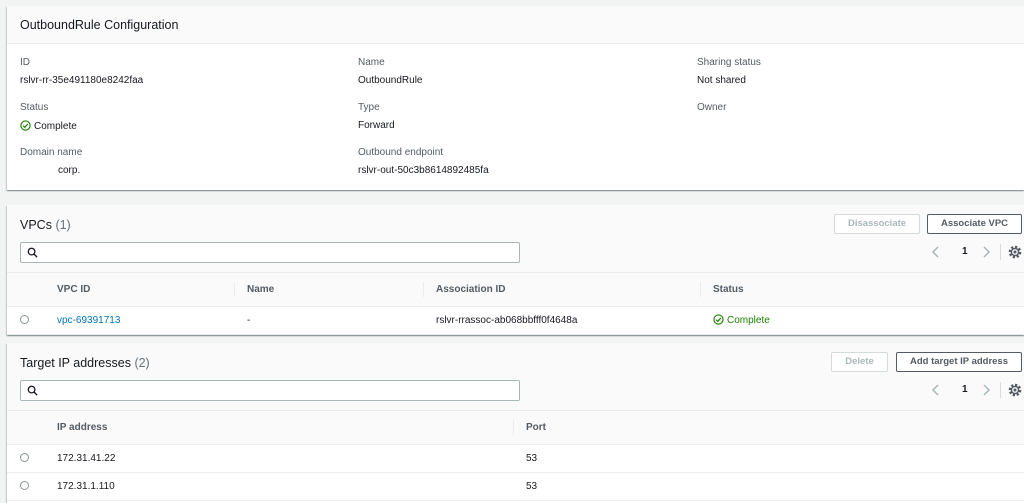 The image size is (1024, 503). Describe the element at coordinates (63, 225) in the screenshot. I see `vpcs-count: (1)` at that location.